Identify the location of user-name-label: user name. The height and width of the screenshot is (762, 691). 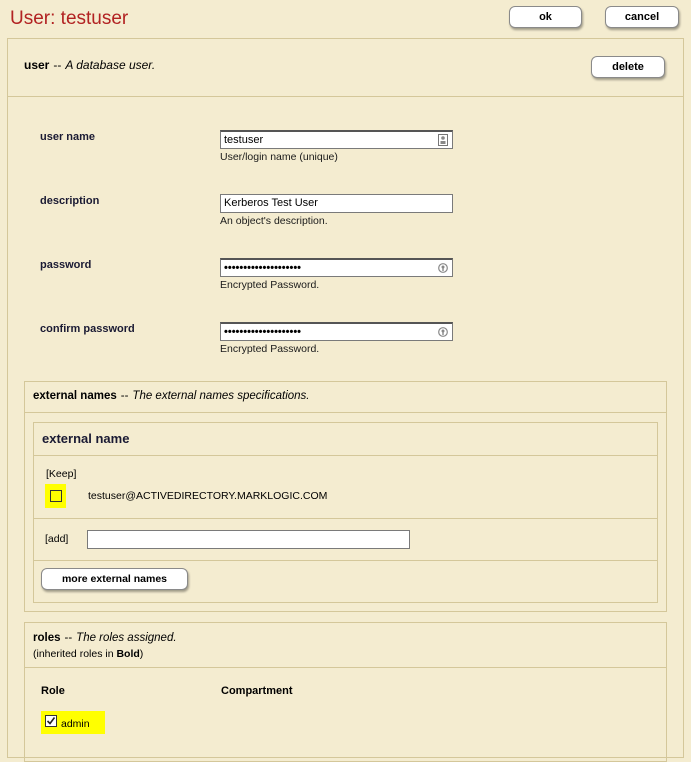
(68, 137).